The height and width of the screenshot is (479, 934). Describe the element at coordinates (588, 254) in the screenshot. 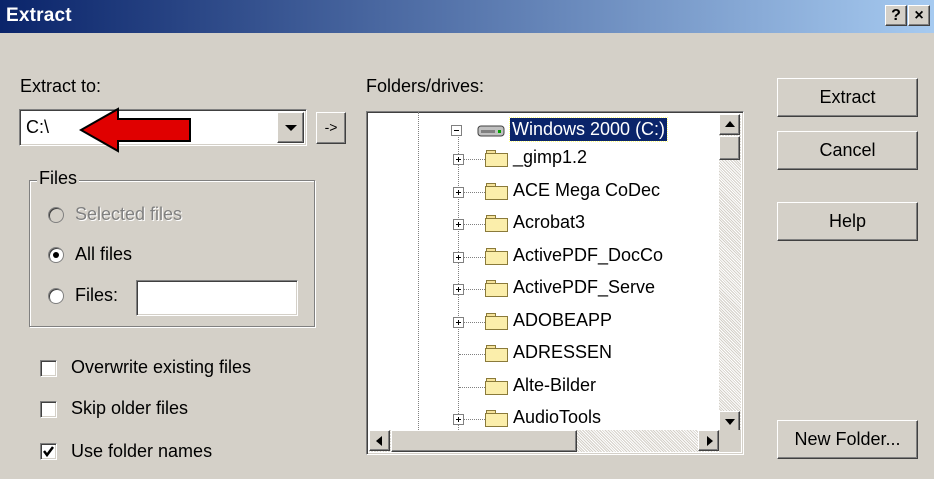

I see `tree-folder-label: ActivePDF_DocCo` at that location.